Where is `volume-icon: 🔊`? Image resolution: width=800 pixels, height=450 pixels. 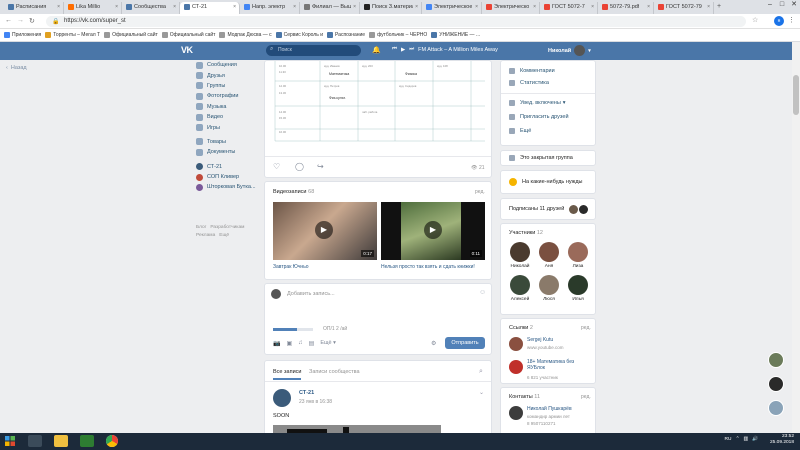
volume-icon: 🔊 is located at coordinates (755, 439).